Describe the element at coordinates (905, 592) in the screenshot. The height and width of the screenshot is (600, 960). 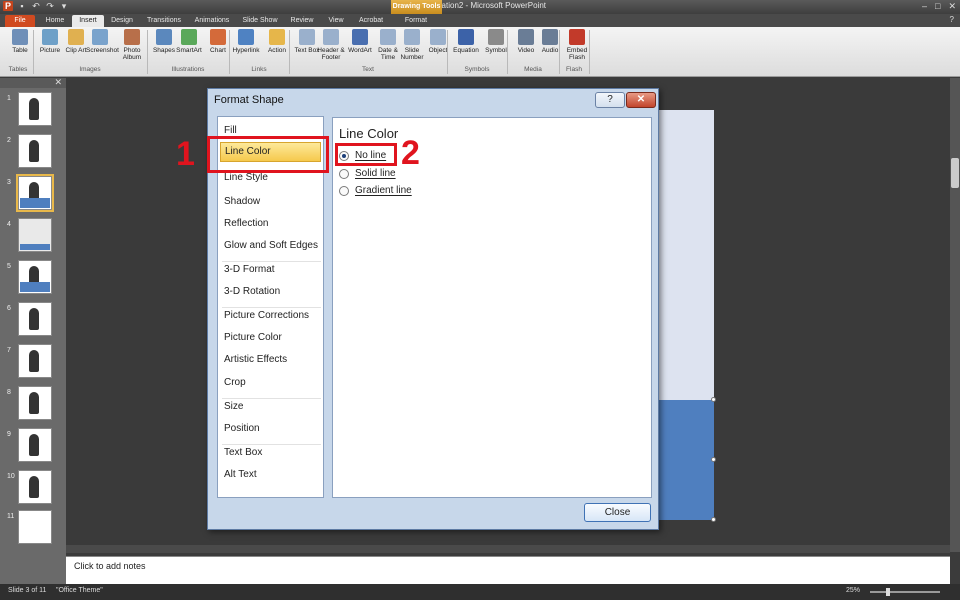
I see `zoom-slider` at that location.